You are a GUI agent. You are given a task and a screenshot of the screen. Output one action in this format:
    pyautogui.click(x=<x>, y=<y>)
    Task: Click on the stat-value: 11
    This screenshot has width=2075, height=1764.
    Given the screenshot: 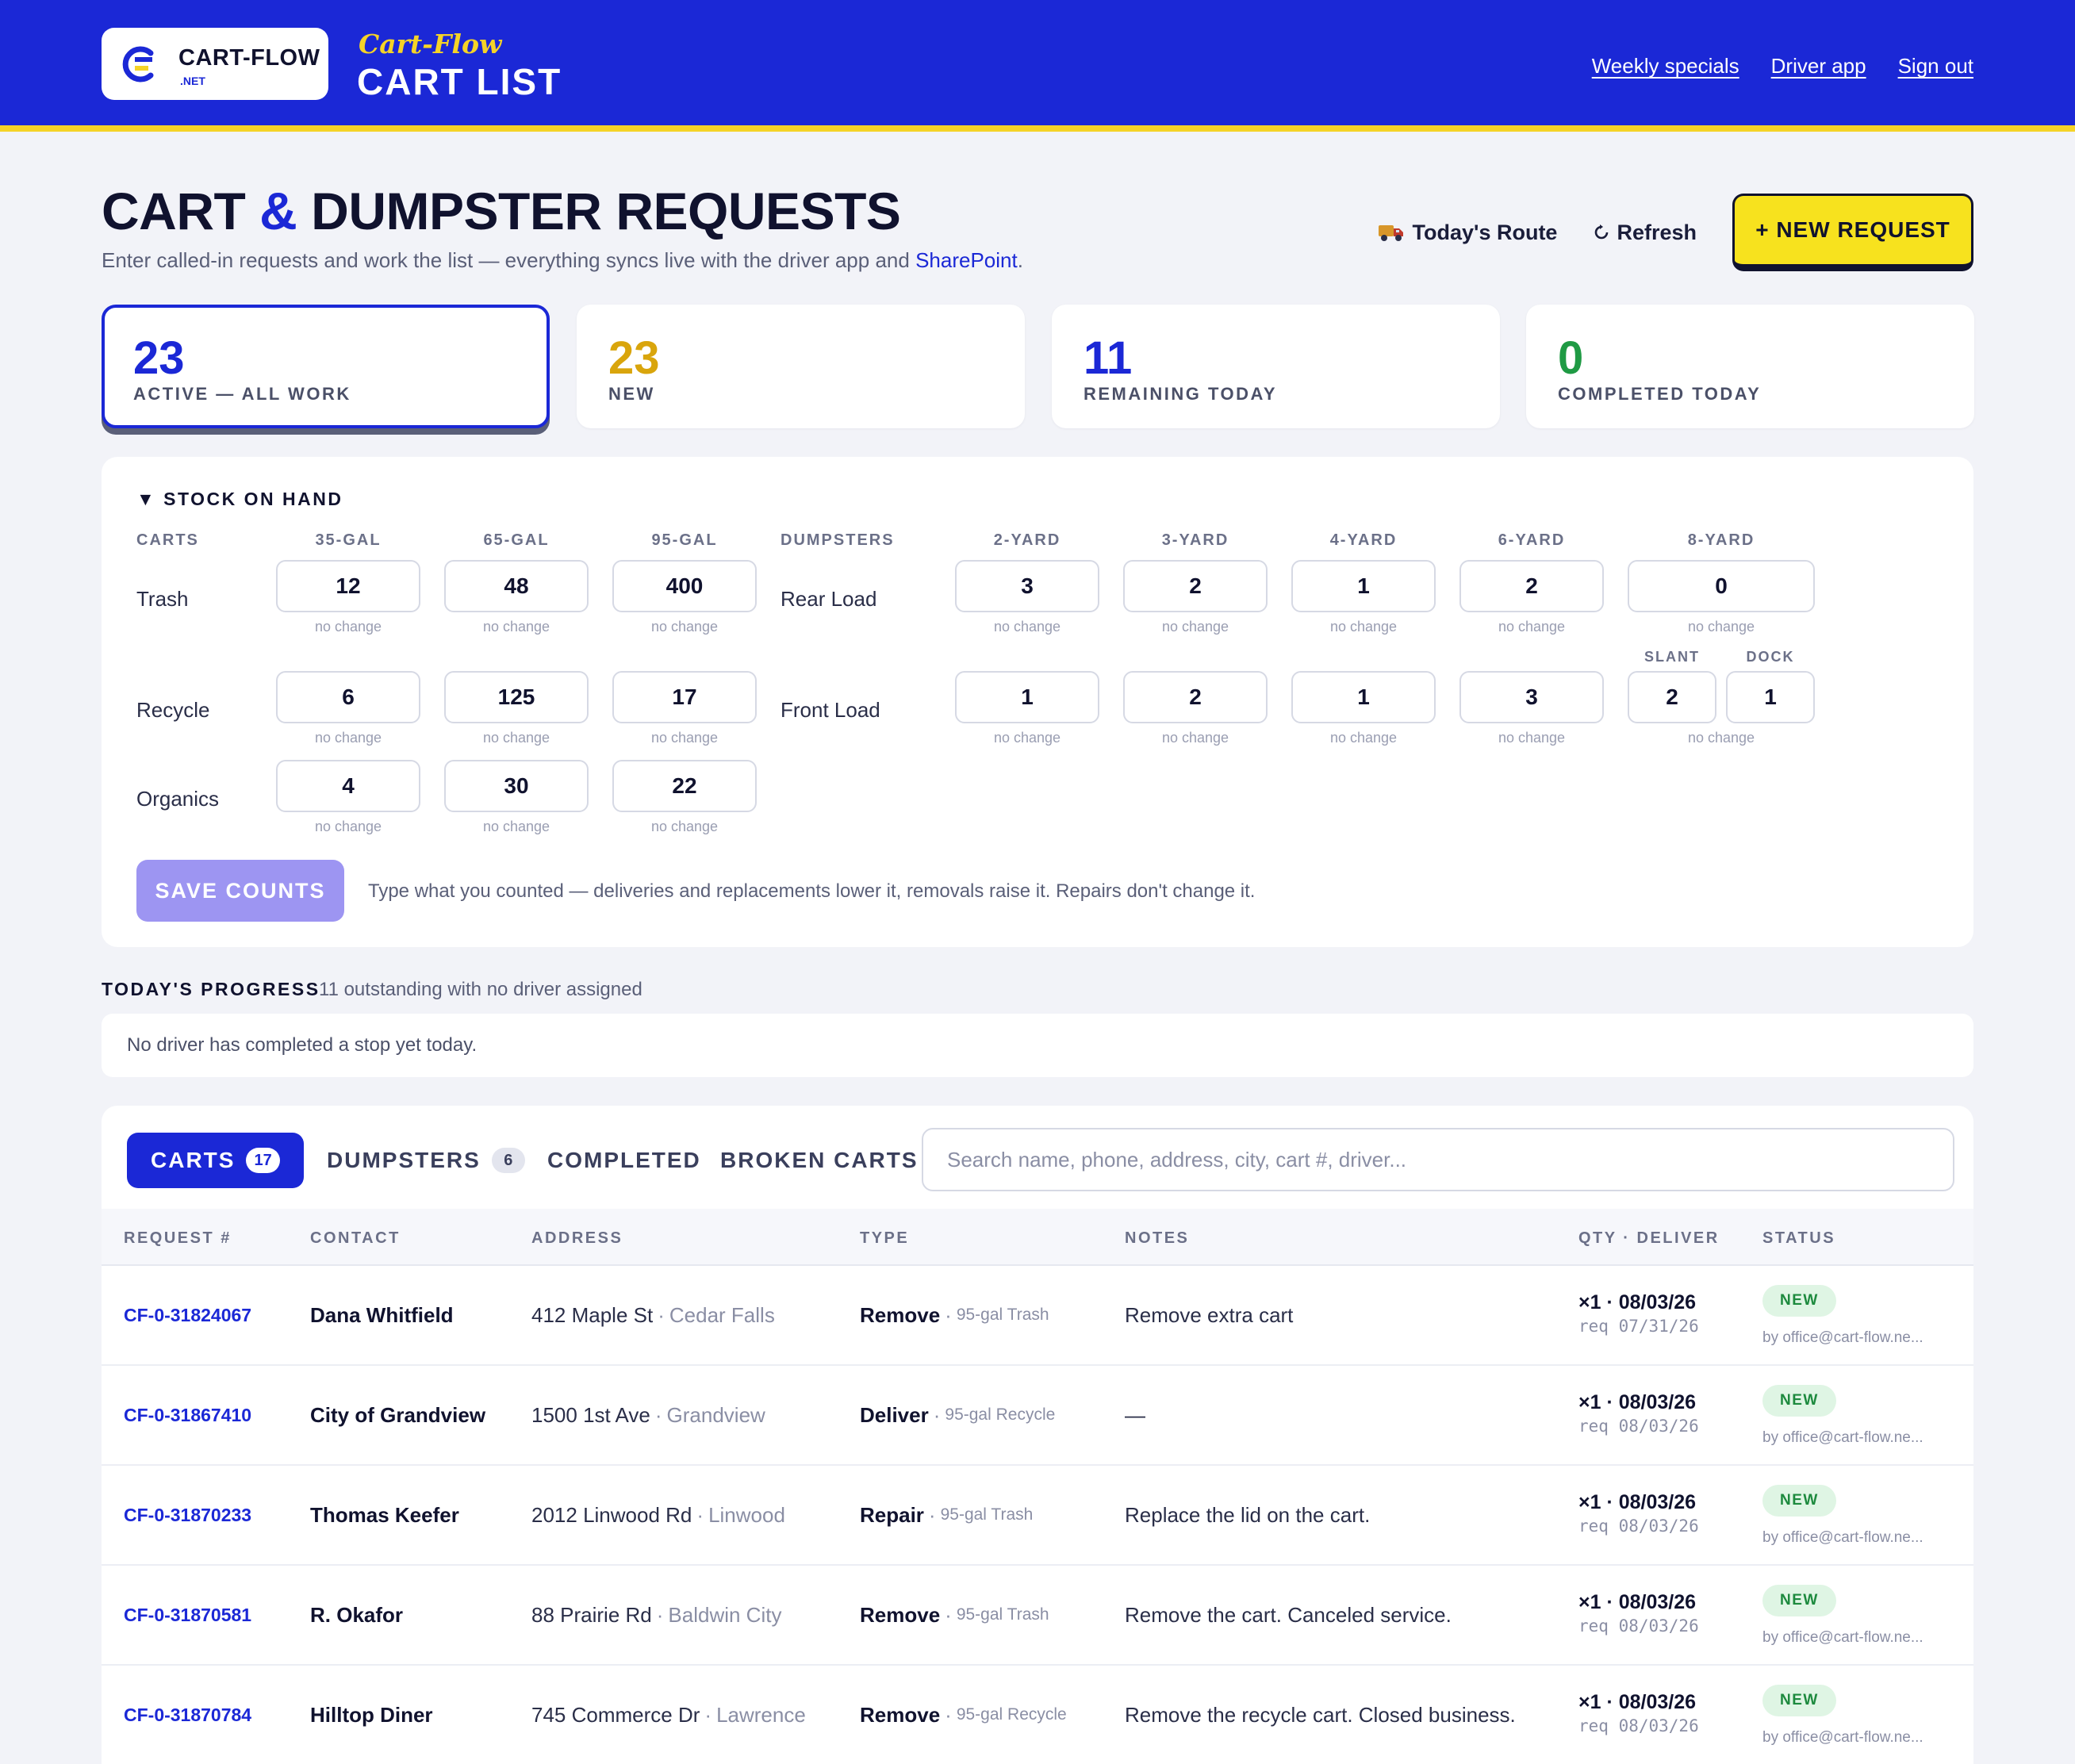 What is the action you would take?
    pyautogui.click(x=1109, y=358)
    